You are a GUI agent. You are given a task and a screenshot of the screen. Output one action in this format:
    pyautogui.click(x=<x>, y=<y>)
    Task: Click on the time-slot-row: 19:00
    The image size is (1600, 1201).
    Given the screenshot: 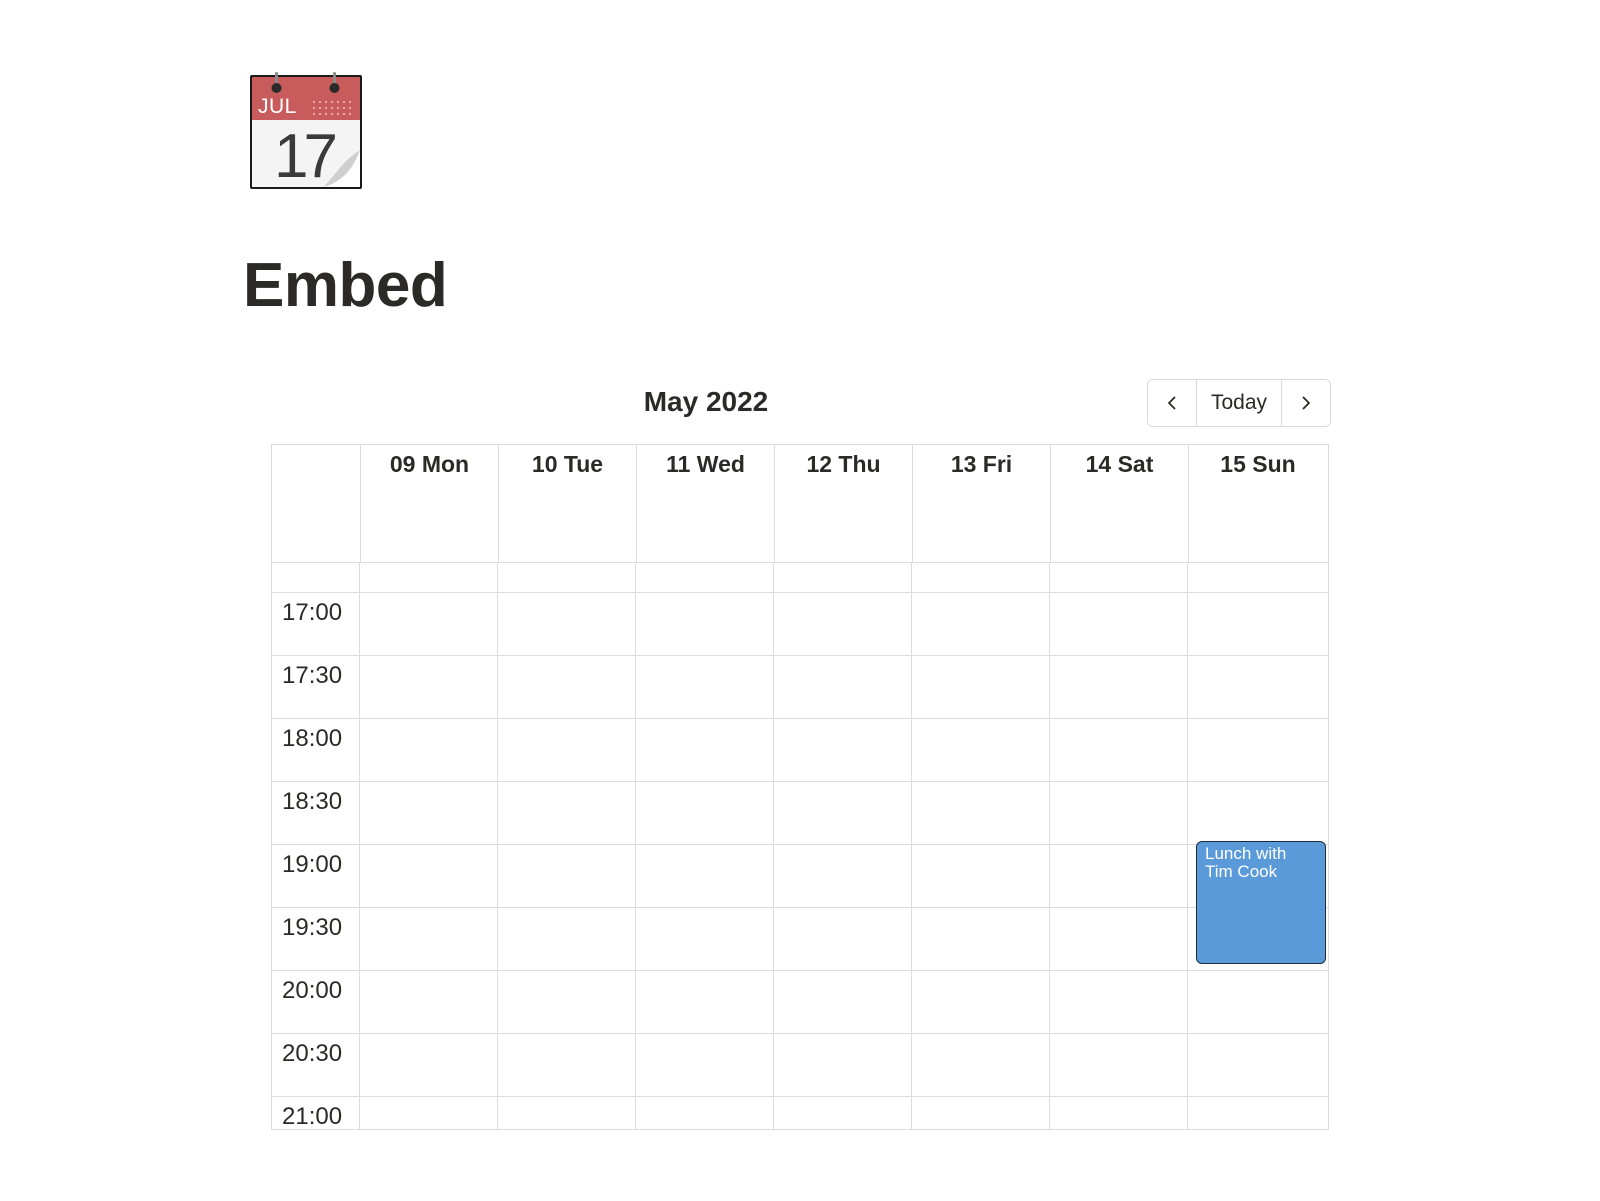 What is the action you would take?
    pyautogui.click(x=800, y=876)
    